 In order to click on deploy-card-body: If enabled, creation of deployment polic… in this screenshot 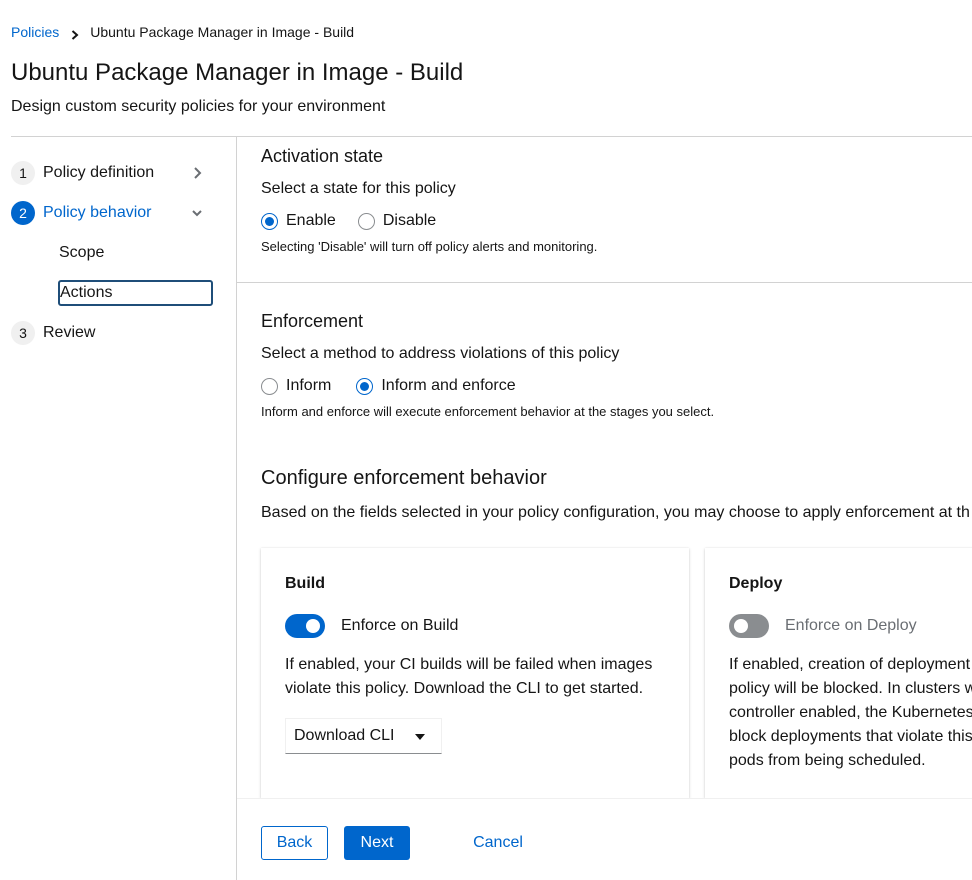, I will do `click(850, 713)`.